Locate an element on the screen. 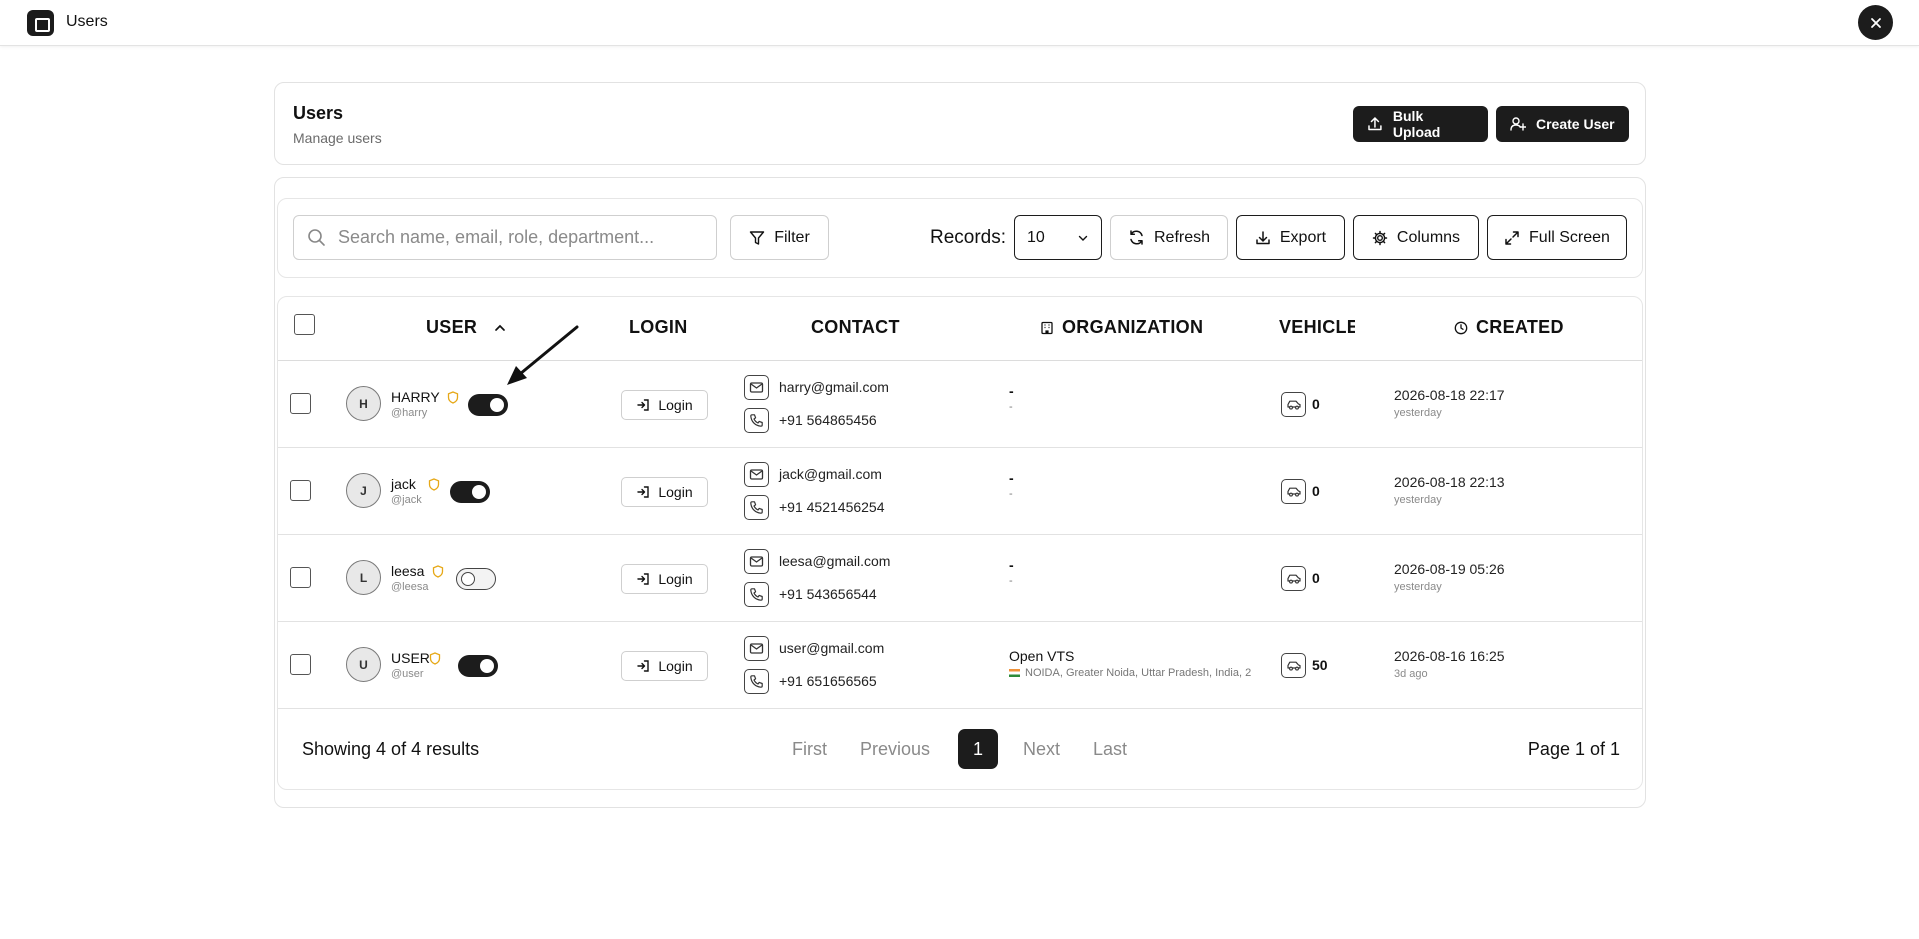  created-date: 2026-08-18 22:13 is located at coordinates (1449, 482).